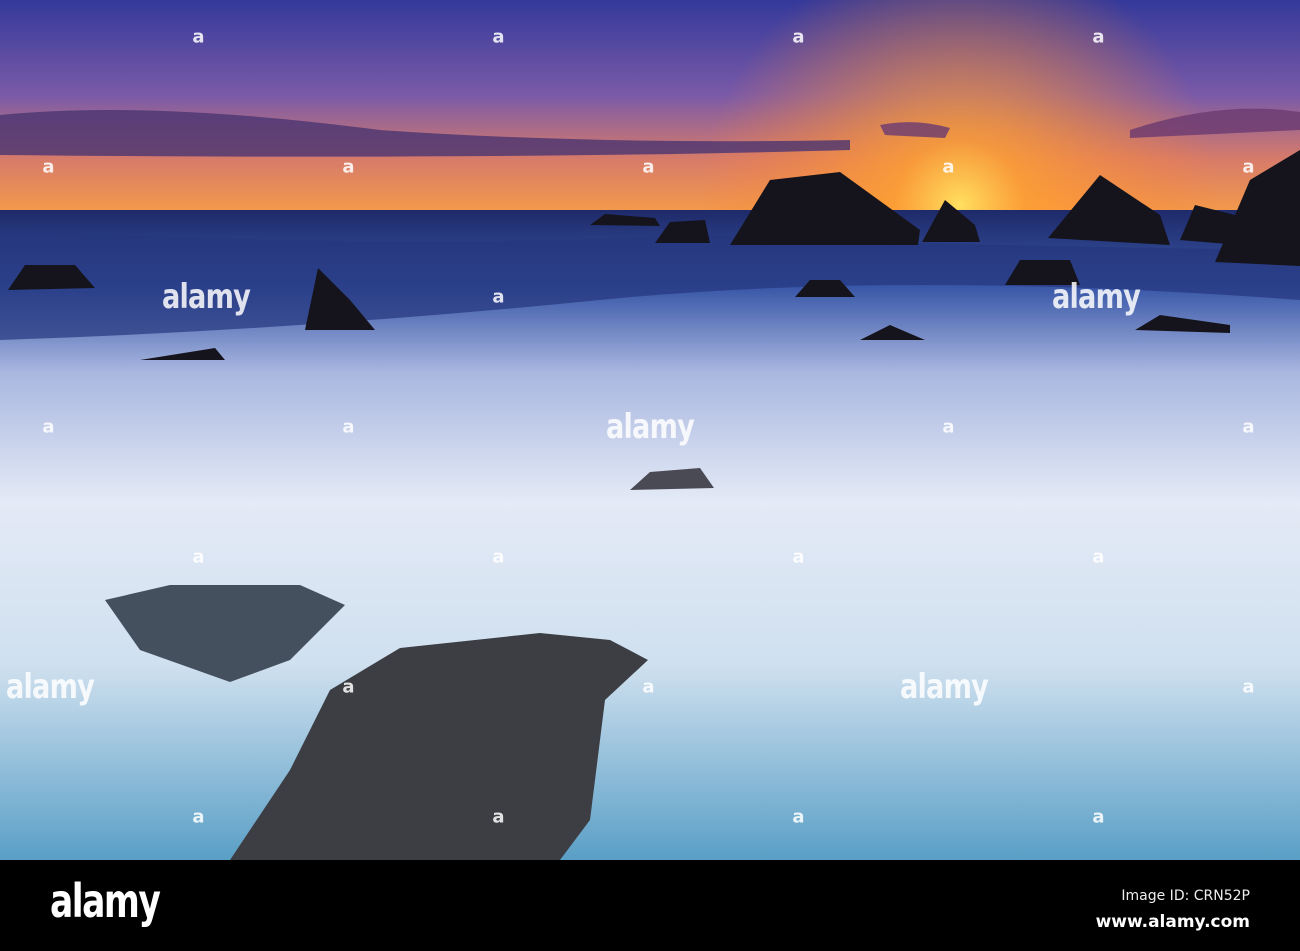  What do you see at coordinates (105, 901) in the screenshot?
I see `alamy-logo: alamy` at bounding box center [105, 901].